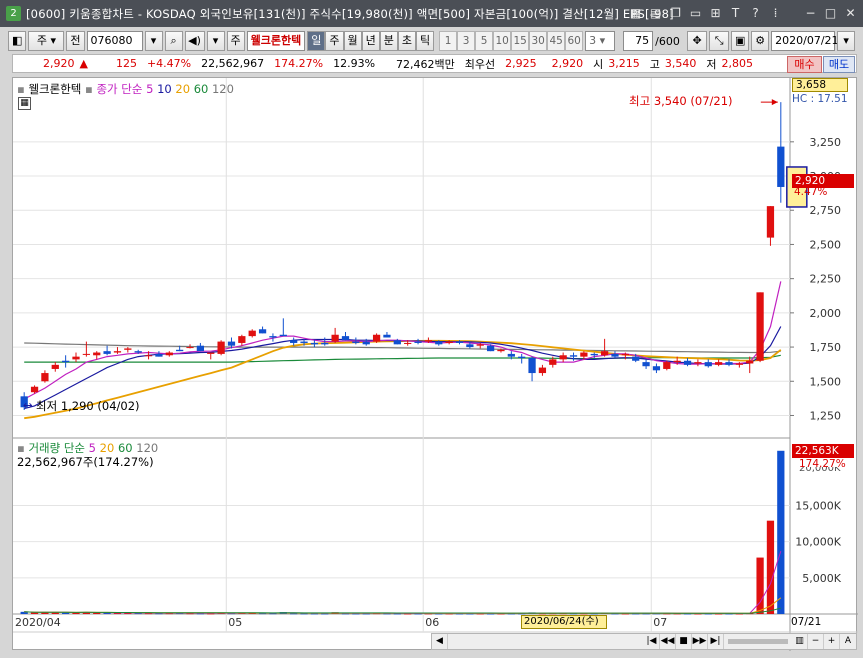 The height and width of the screenshot is (658, 863). What do you see at coordinates (826, 381) in the screenshot?
I see `price-tick-label: 1,500` at bounding box center [826, 381].